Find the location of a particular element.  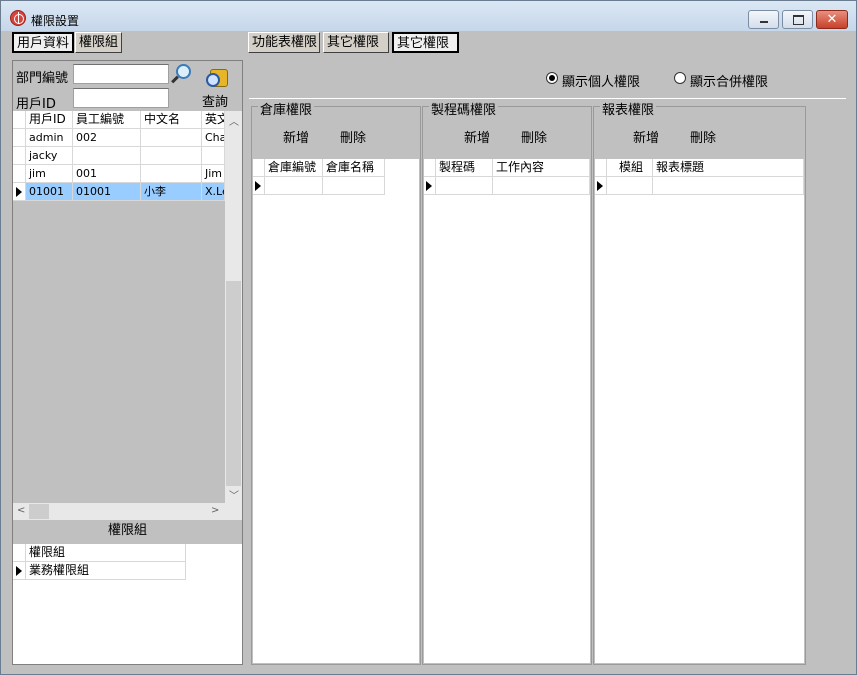

cell: Jim is located at coordinates (213, 174).